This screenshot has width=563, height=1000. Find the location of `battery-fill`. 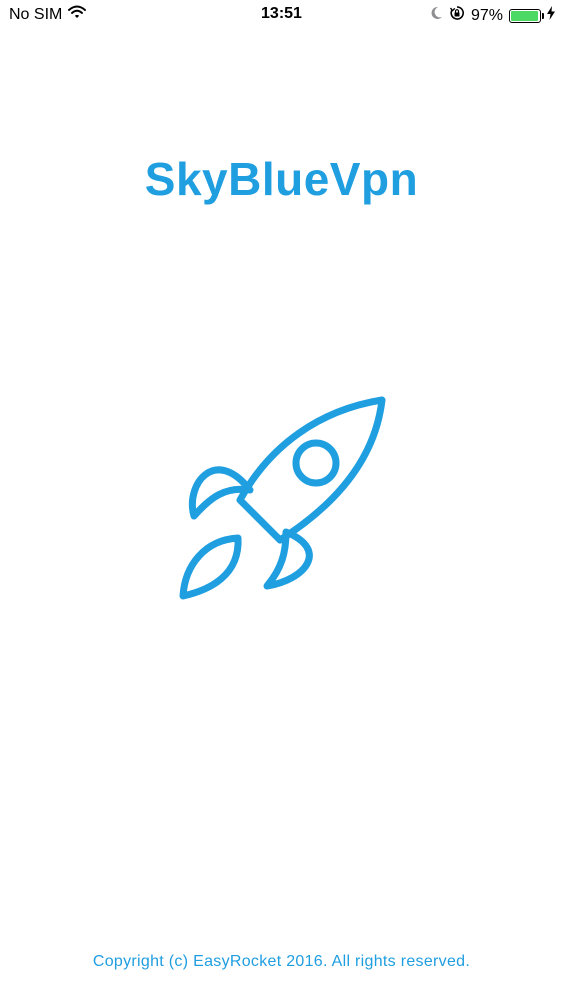

battery-fill is located at coordinates (525, 15).